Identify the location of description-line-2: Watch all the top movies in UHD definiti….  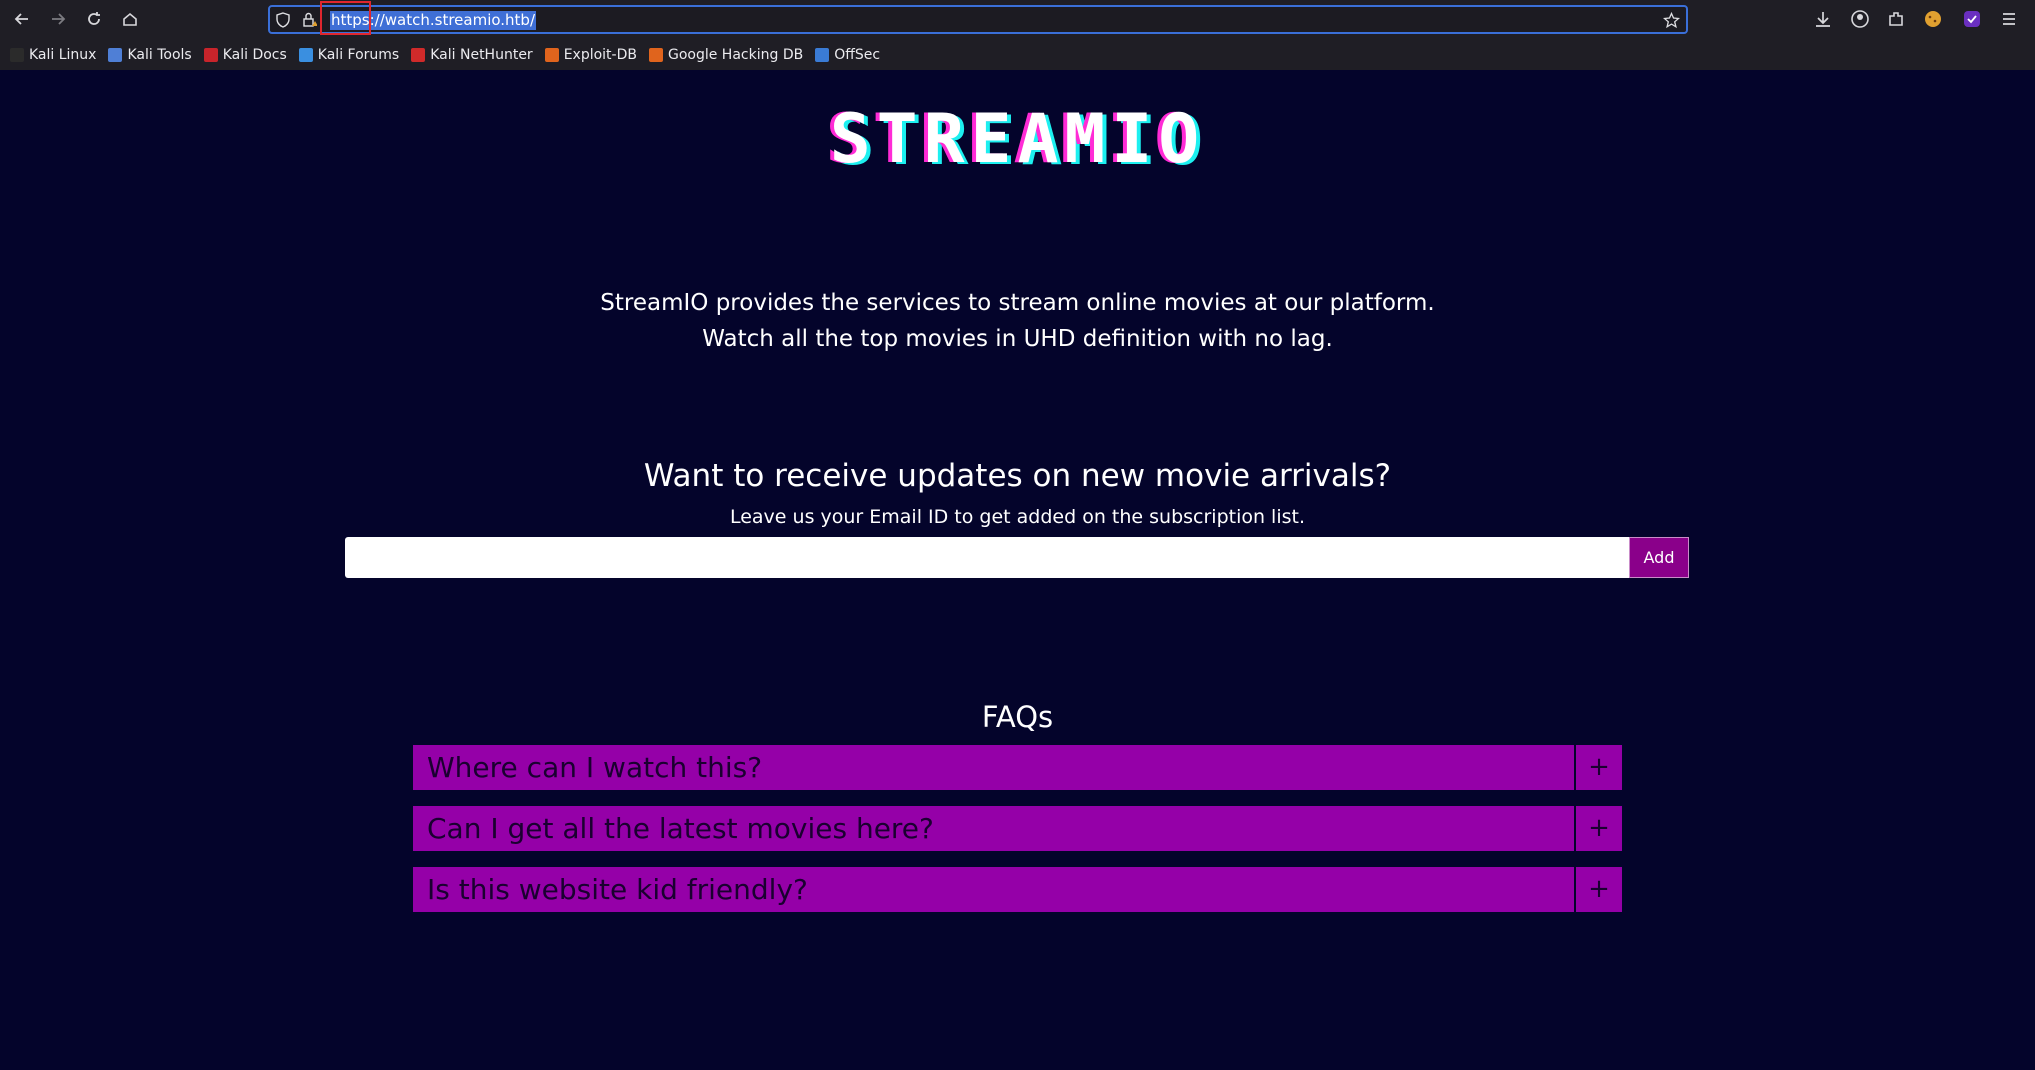
(1017, 339).